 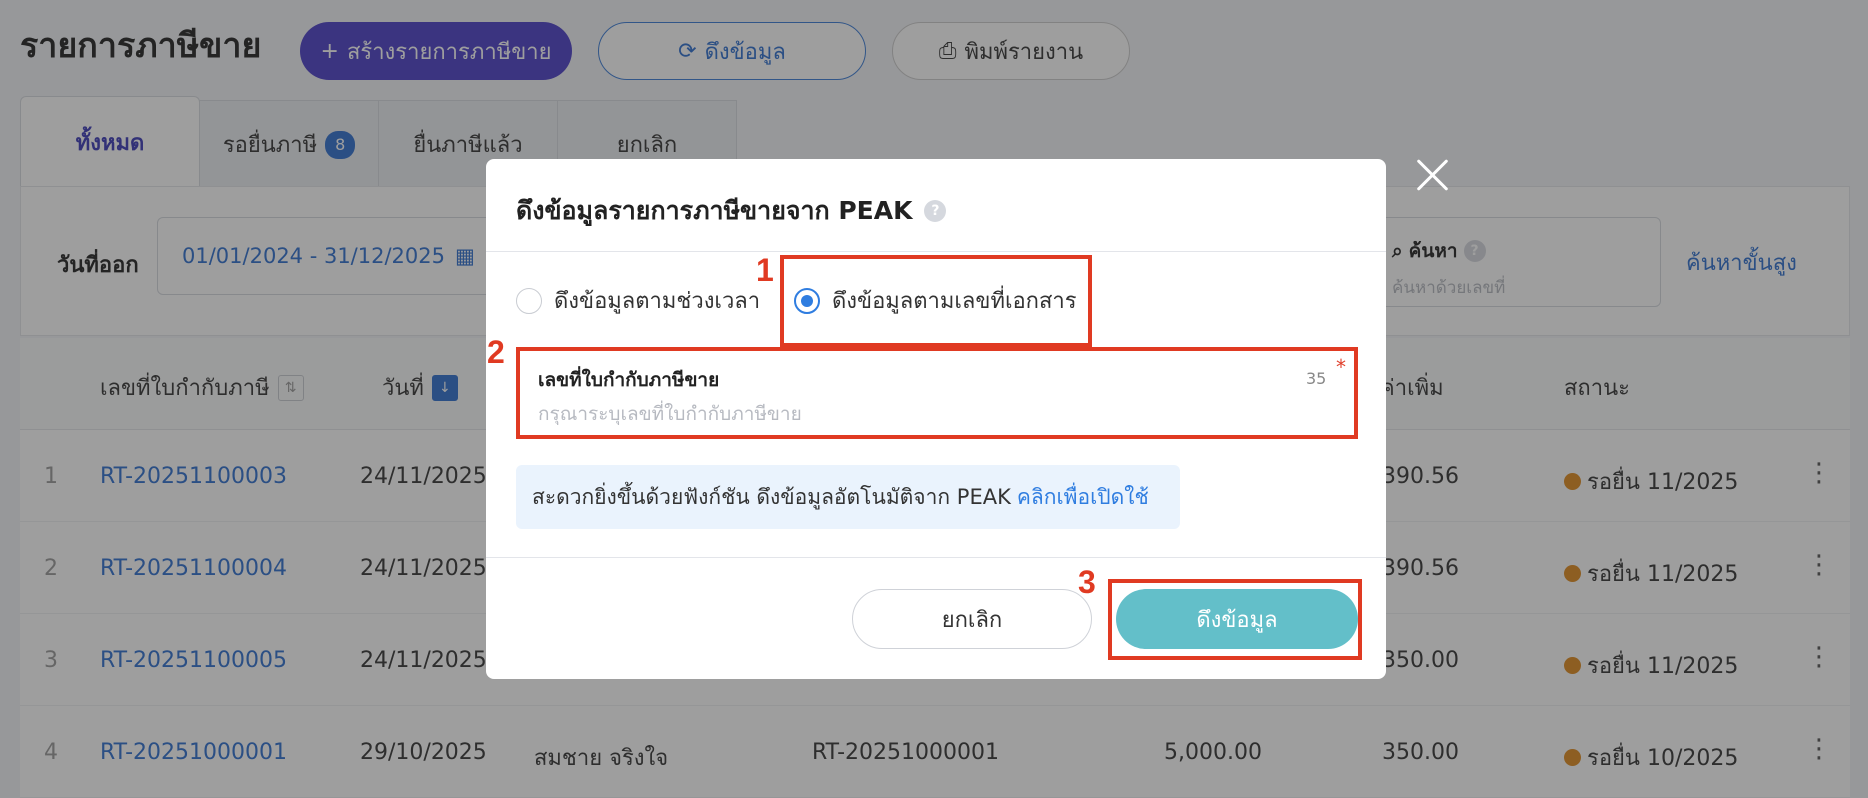 What do you see at coordinates (972, 619) in the screenshot?
I see `cancel-button: ยกเลิก` at bounding box center [972, 619].